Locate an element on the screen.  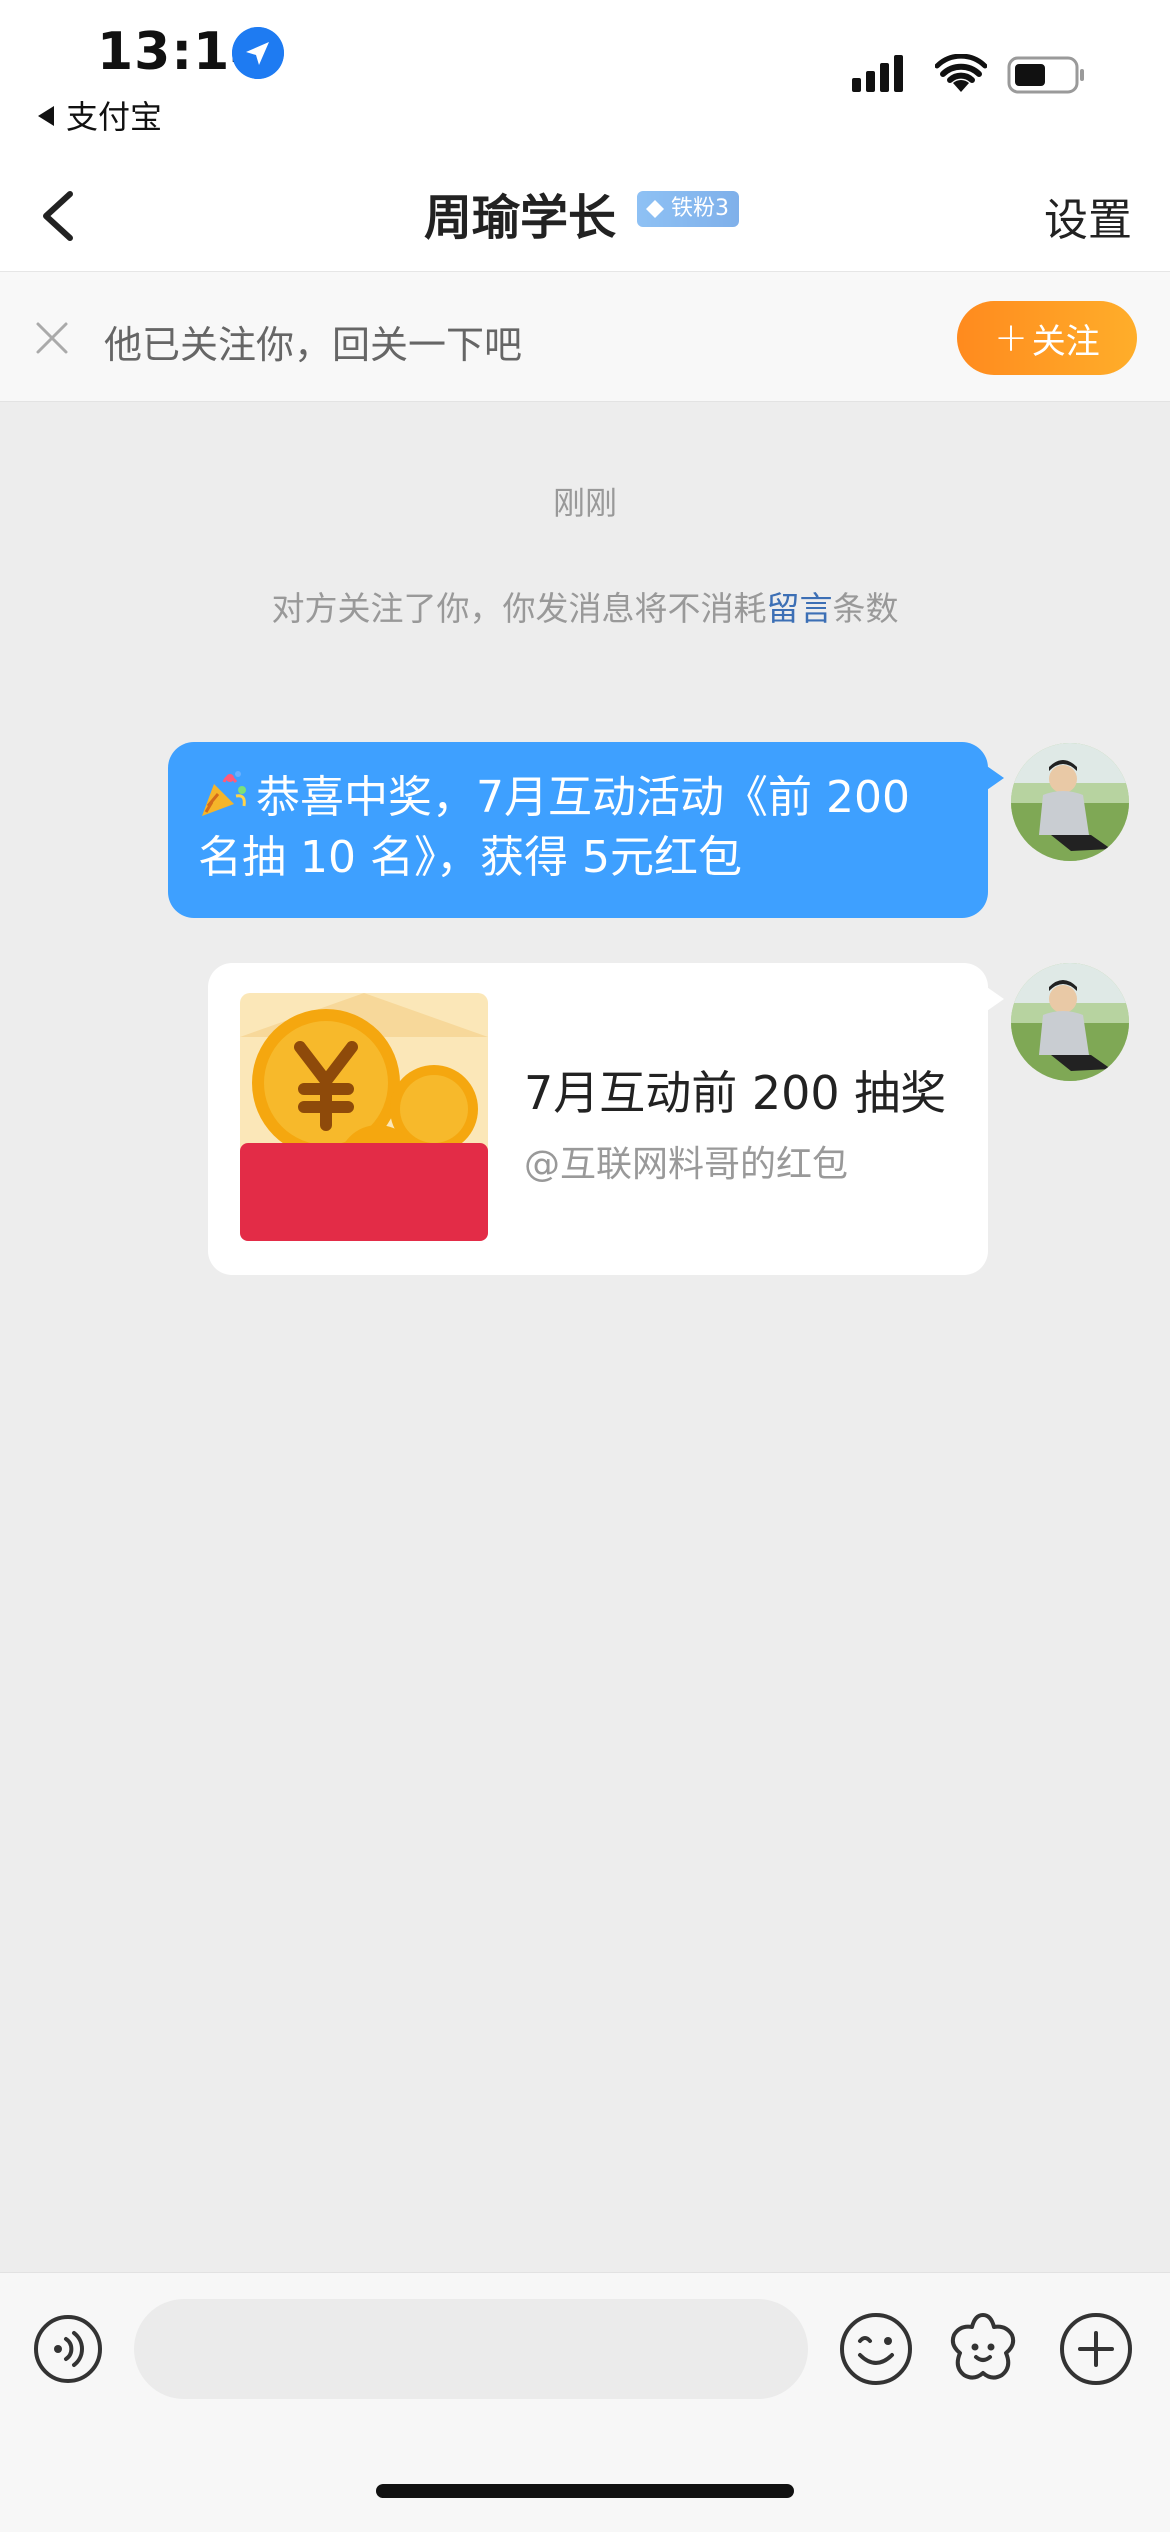
system-notice: 对方关注了你，你发消息将不消耗留言条数 is located at coordinates (585, 606).